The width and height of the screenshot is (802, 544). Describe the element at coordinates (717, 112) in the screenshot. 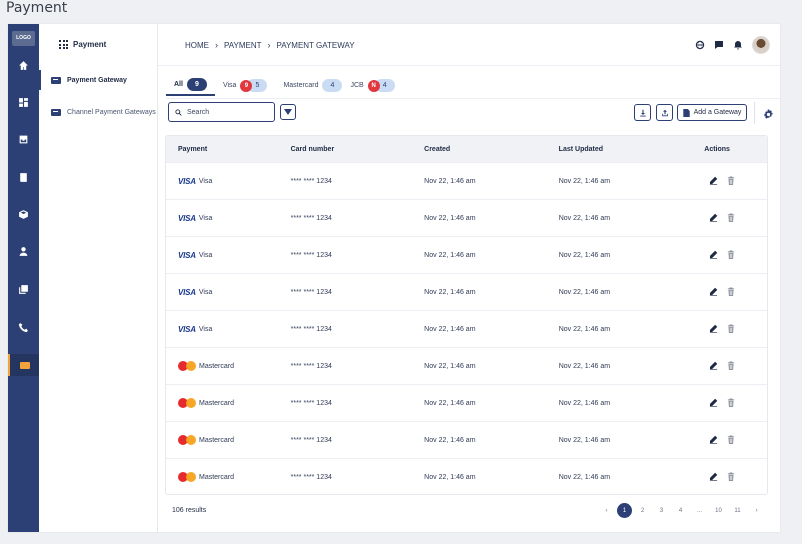

I see `add-gateway-label: Add a Gateway` at that location.